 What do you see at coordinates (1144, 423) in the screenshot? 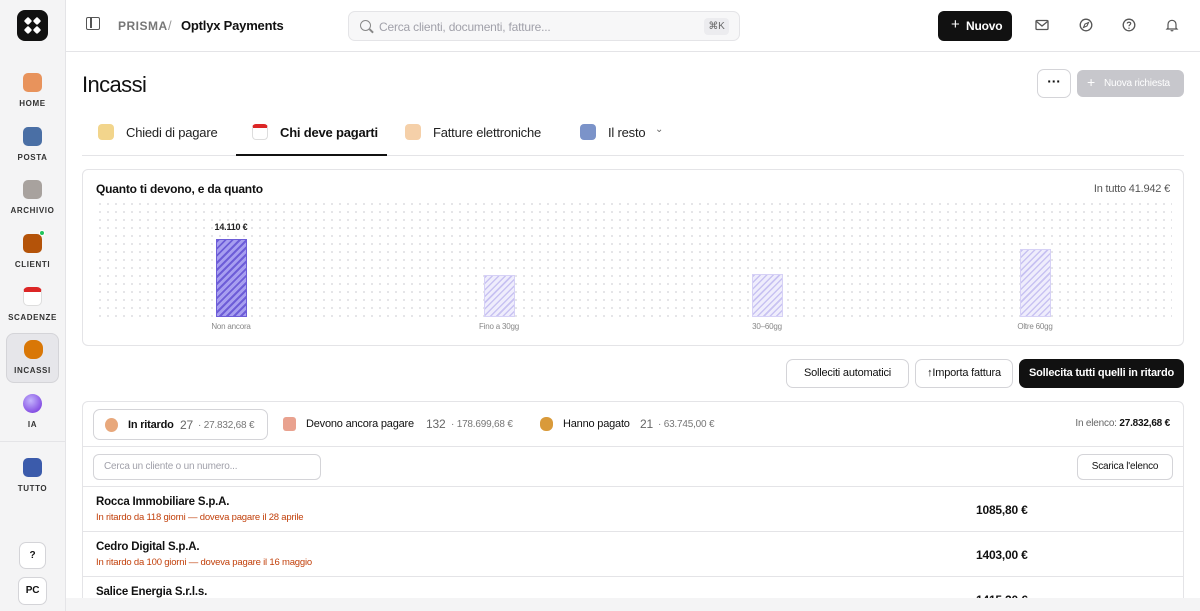
I see `in-list-value: 27.832,68 €` at bounding box center [1144, 423].